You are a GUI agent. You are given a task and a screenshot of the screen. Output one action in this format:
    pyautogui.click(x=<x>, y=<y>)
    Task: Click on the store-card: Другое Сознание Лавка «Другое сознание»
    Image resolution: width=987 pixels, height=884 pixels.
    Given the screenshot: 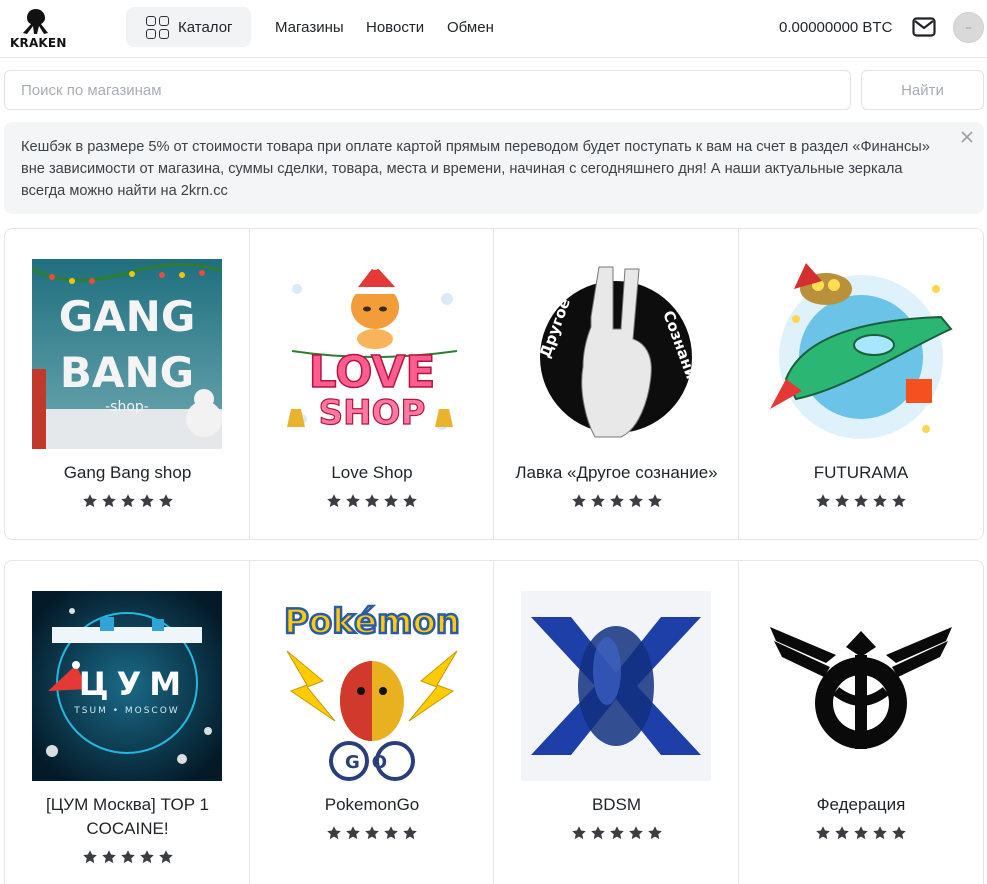 What is the action you would take?
    pyautogui.click(x=616, y=384)
    